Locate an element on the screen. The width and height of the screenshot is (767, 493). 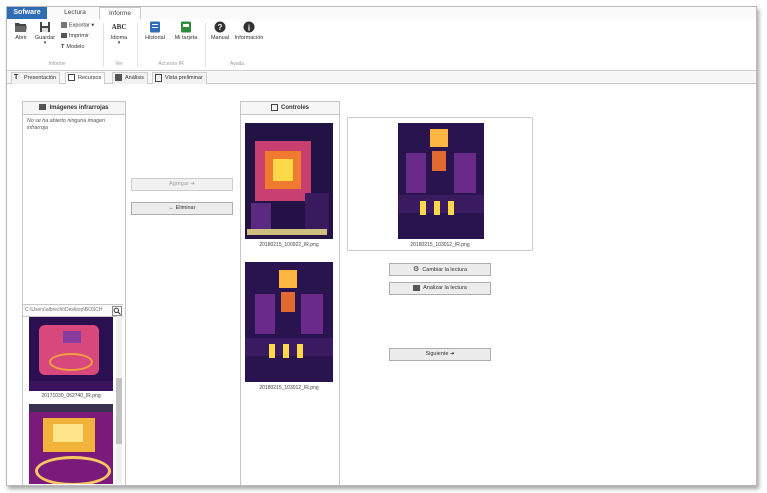
document-icon is located at coordinates (158, 77).